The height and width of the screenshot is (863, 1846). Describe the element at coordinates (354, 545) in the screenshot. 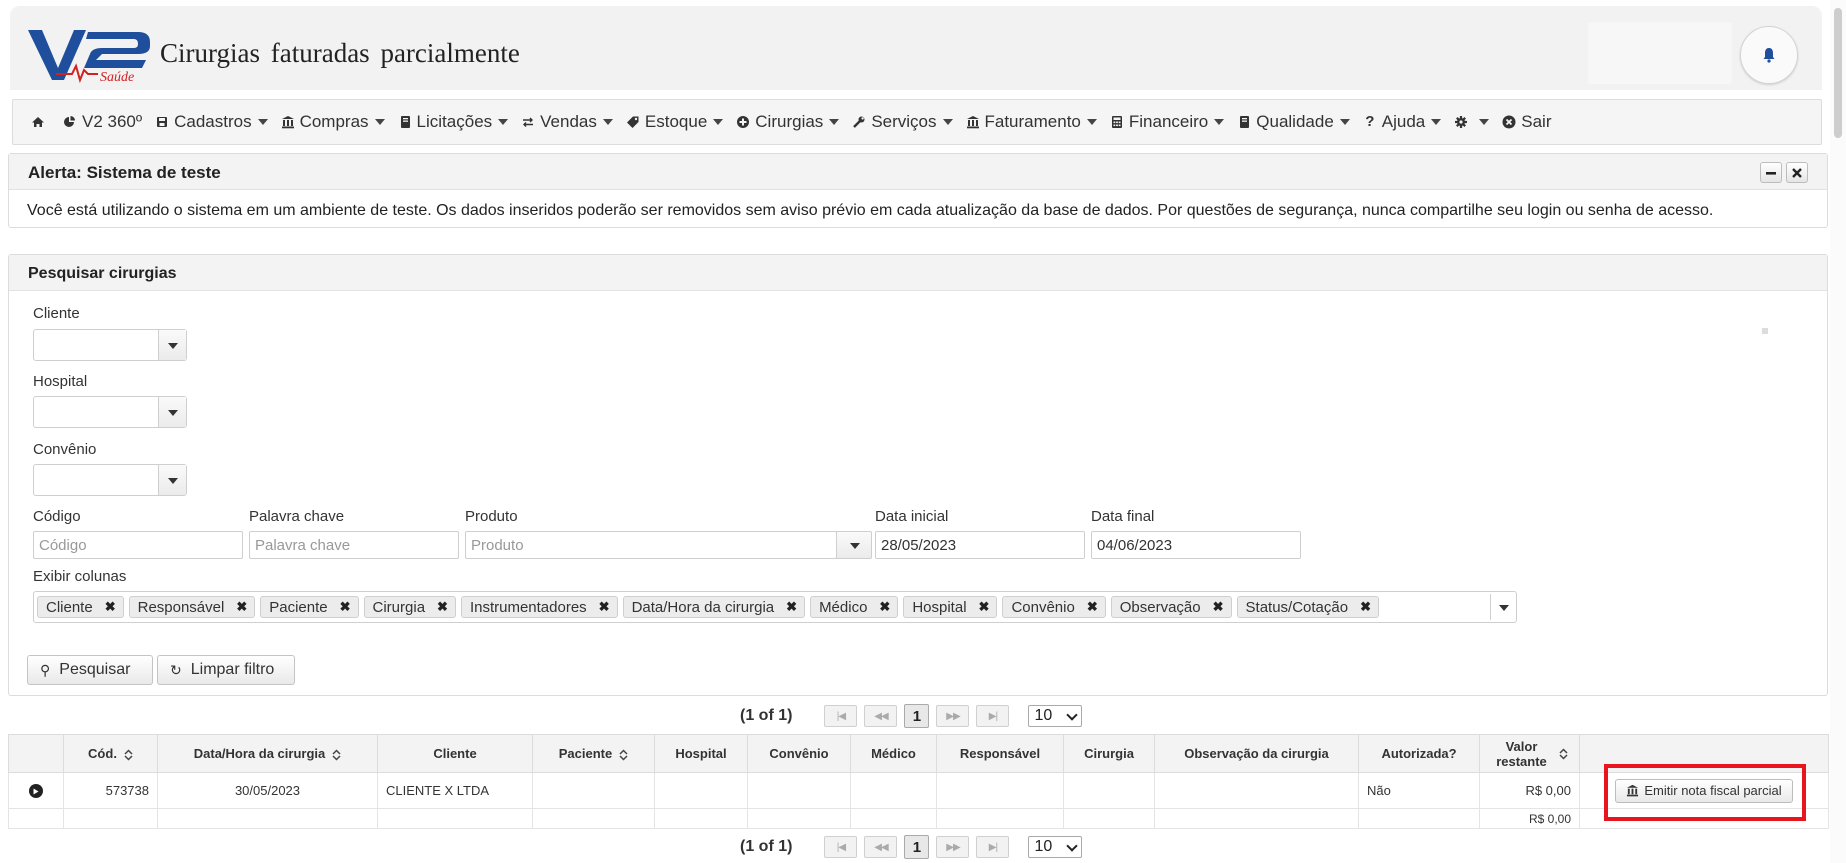

I see `palavra-chave-input` at that location.